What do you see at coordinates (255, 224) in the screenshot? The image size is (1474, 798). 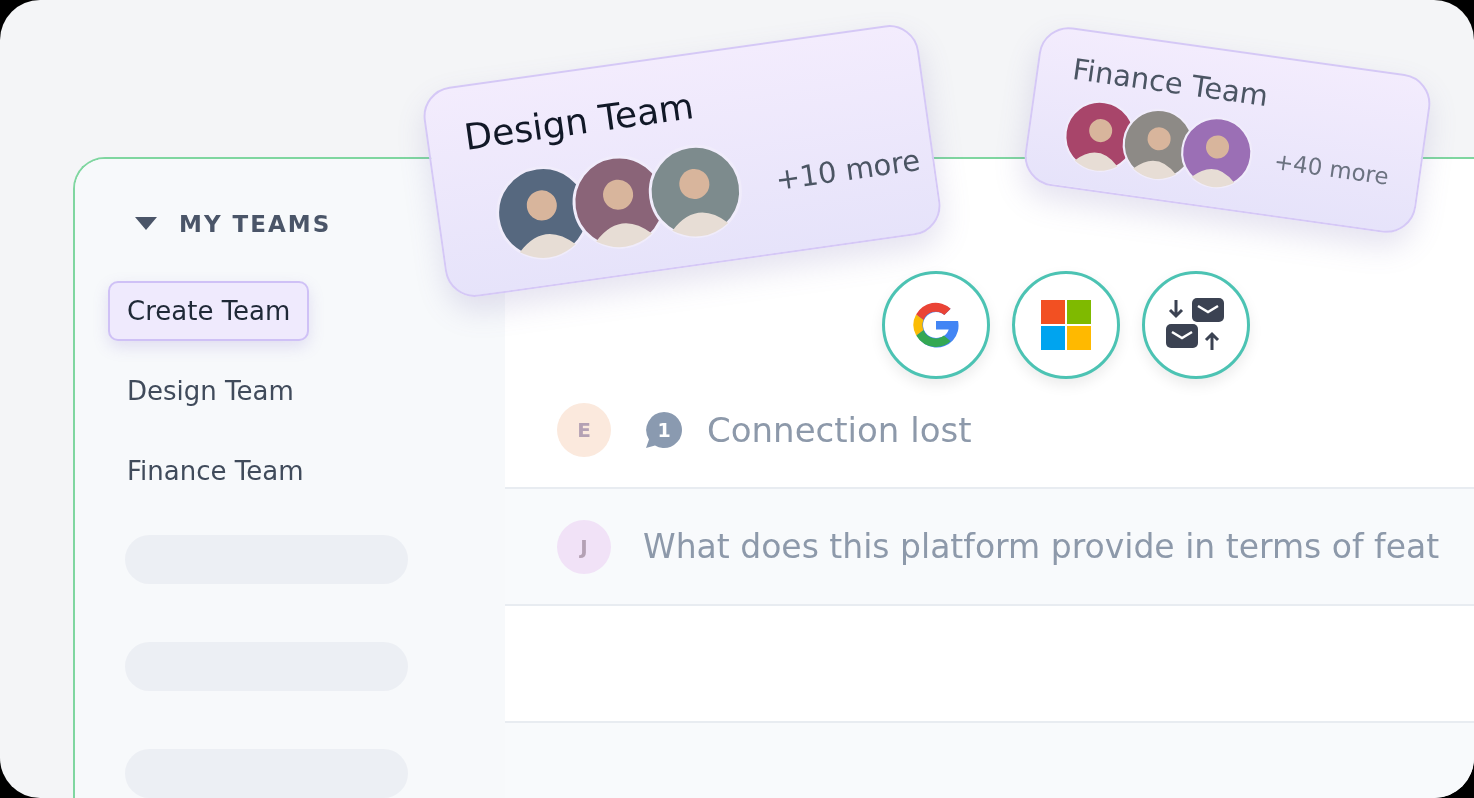 I see `section-heading: MY TEAMS` at bounding box center [255, 224].